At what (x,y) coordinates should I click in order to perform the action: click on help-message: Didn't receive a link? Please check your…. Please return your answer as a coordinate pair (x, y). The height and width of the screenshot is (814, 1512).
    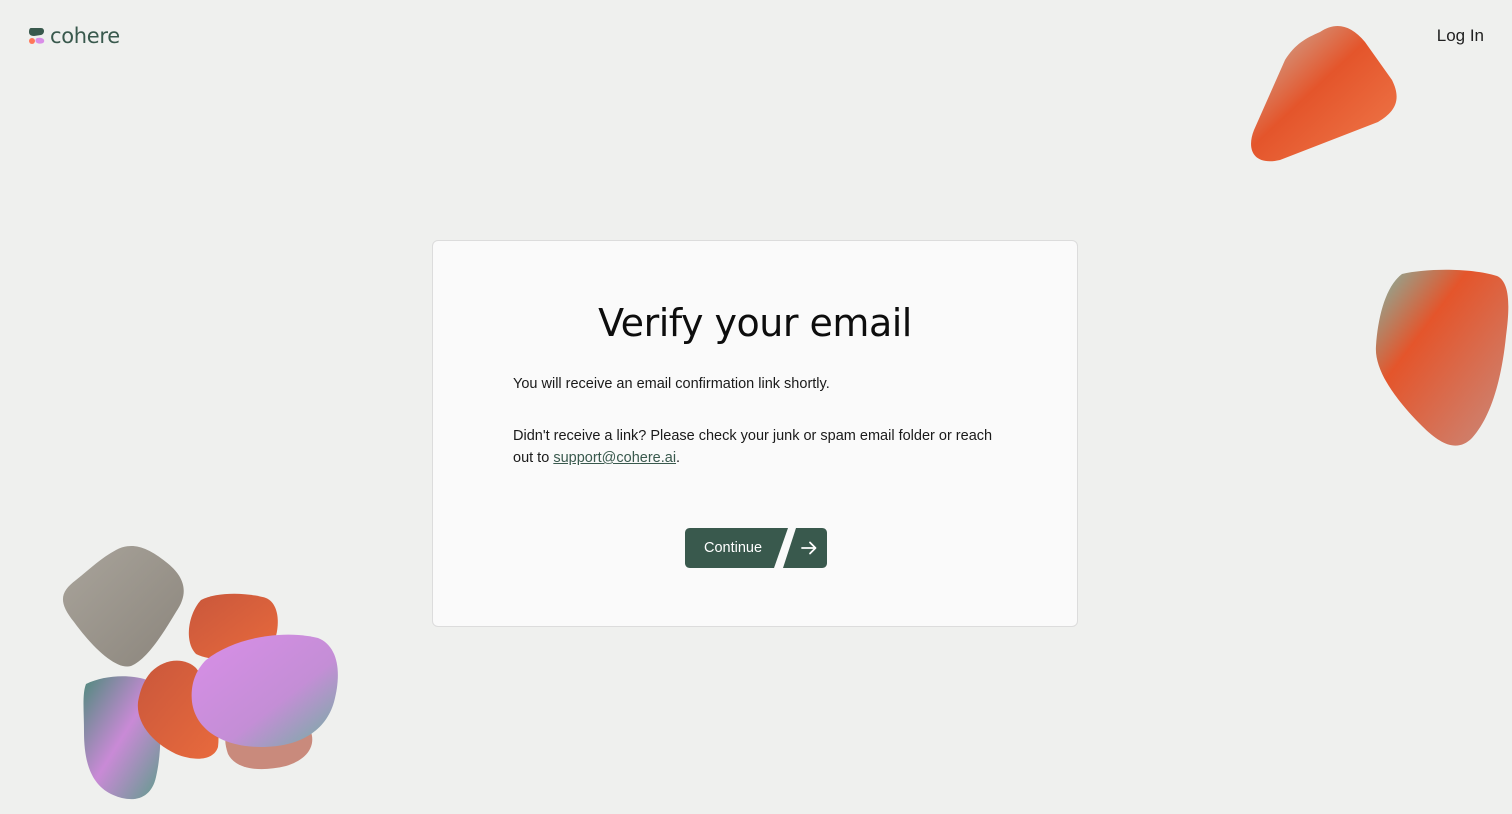
    Looking at the image, I should click on (758, 447).